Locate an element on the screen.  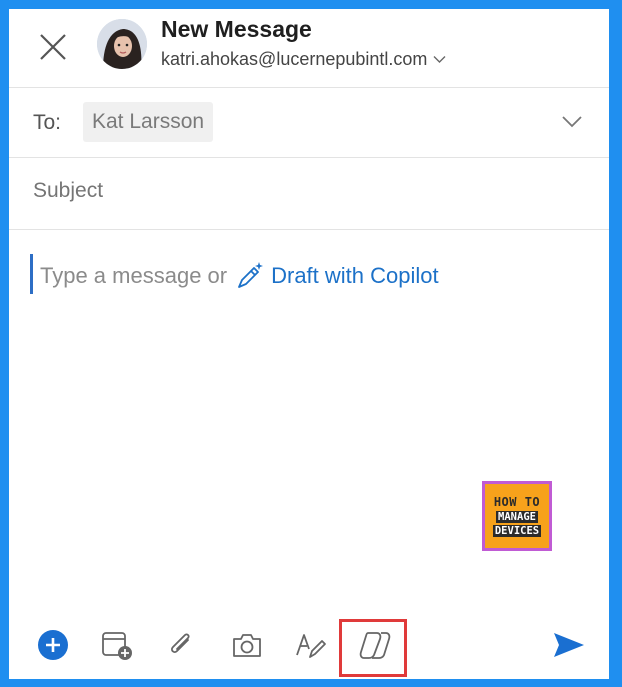
insert-event-button is located at coordinates (117, 645).